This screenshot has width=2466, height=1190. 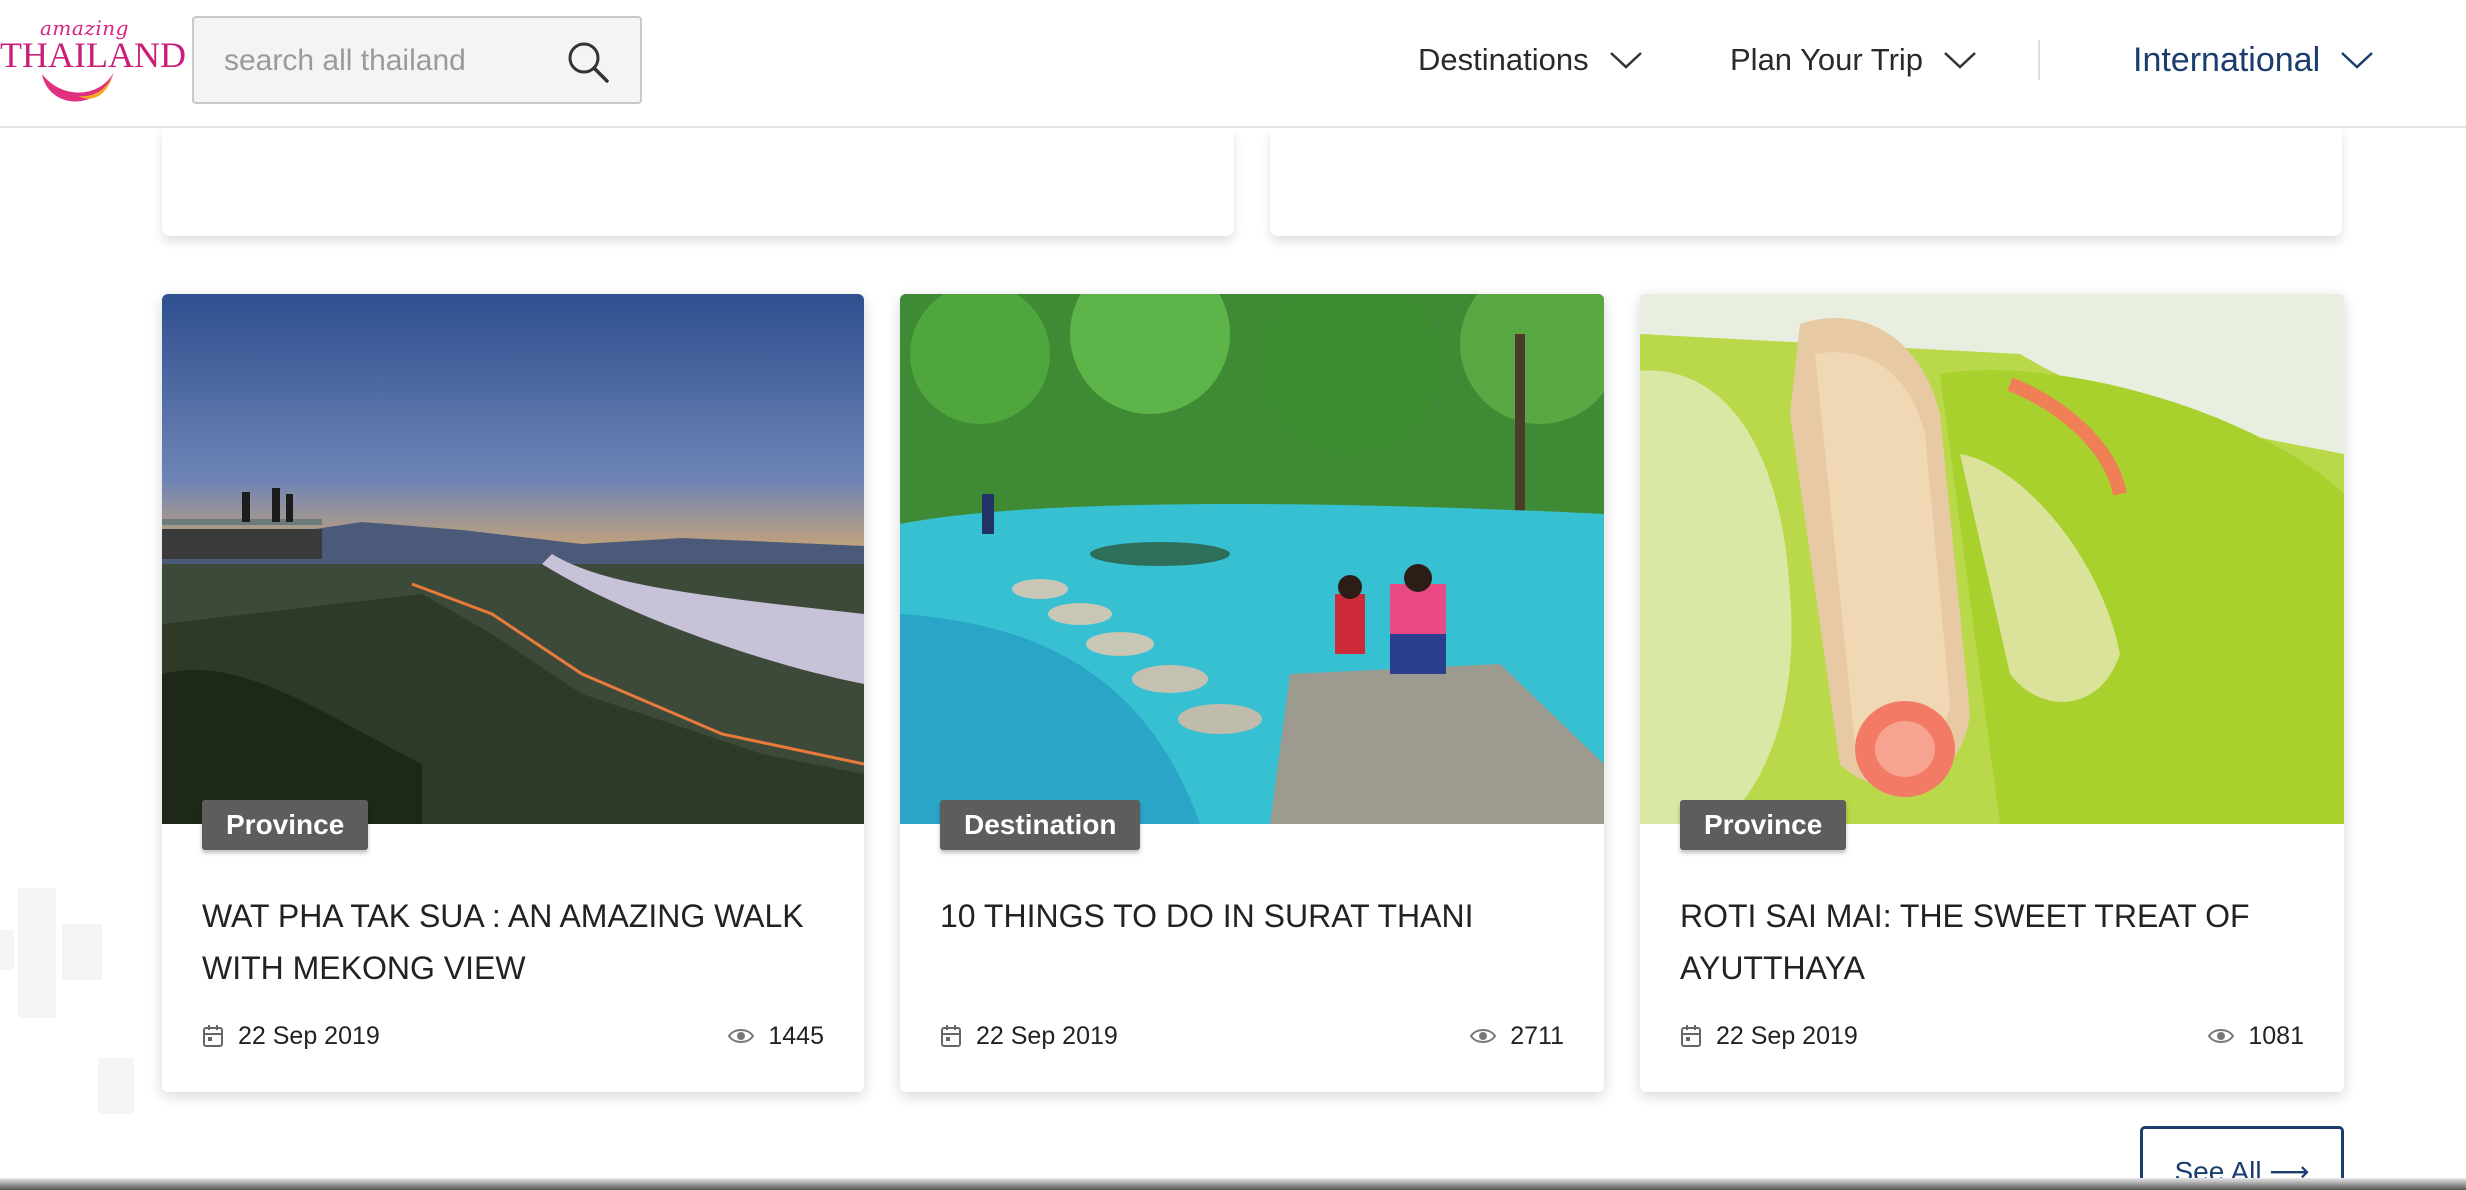 What do you see at coordinates (78, 87) in the screenshot?
I see `logo-swoosh-icon` at bounding box center [78, 87].